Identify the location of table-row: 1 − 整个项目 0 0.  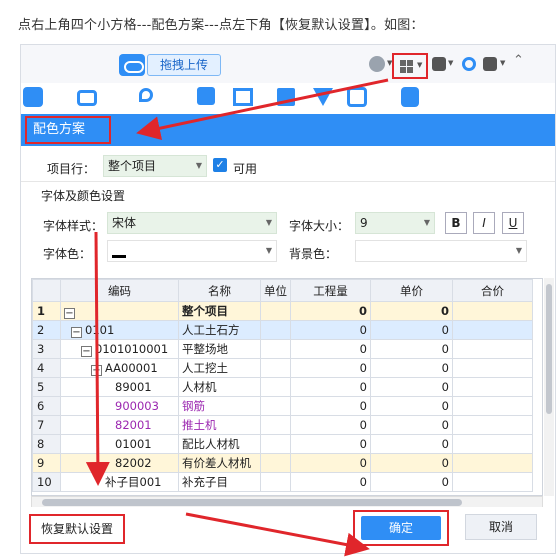
(282, 311).